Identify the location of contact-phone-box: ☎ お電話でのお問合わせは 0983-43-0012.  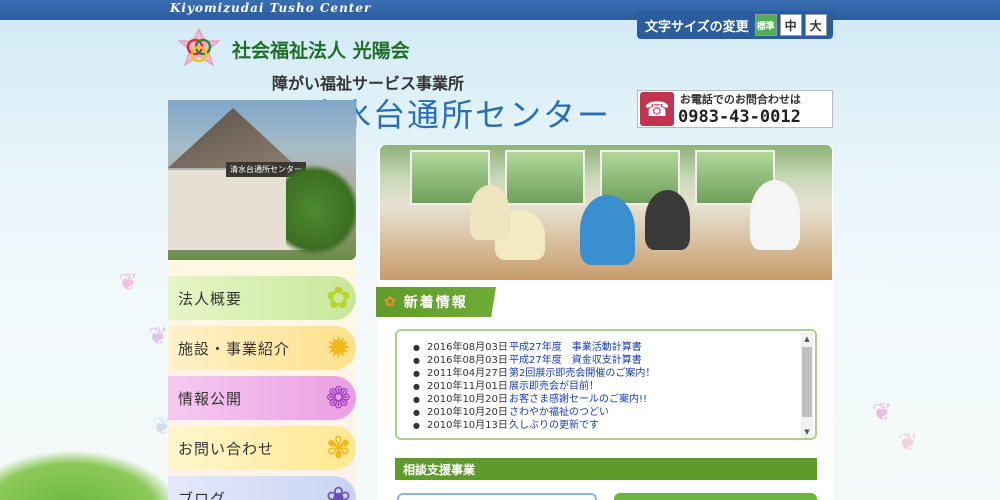
(735, 109).